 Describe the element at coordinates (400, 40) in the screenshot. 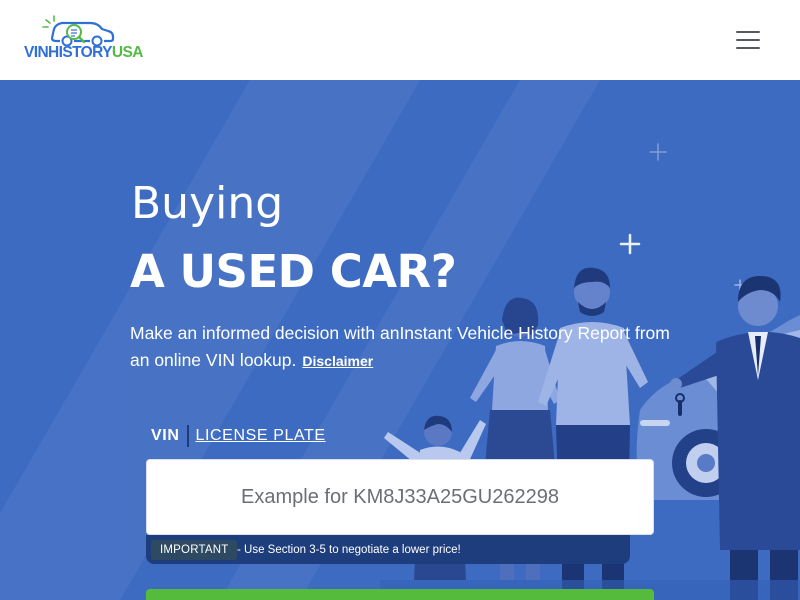

I see `site-header: VINHISTORYUSA` at that location.